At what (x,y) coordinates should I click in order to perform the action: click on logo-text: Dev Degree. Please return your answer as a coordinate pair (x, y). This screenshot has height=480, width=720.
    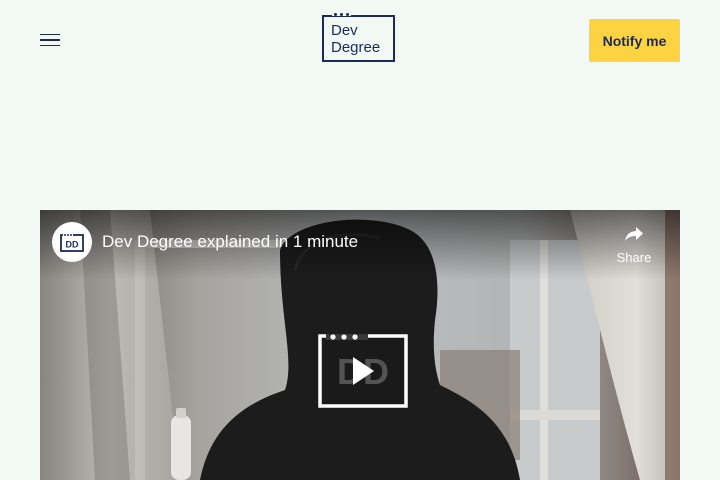
    Looking at the image, I should click on (355, 39).